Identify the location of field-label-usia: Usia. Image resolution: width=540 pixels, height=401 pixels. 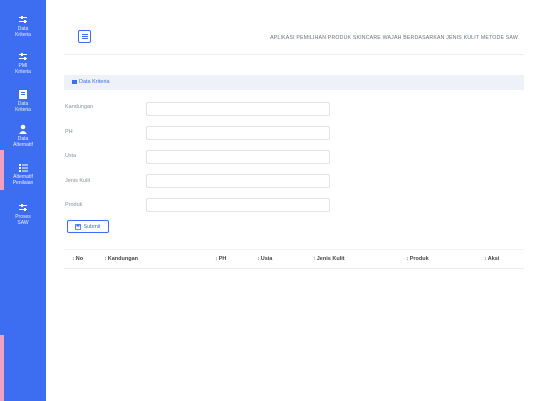
(71, 156).